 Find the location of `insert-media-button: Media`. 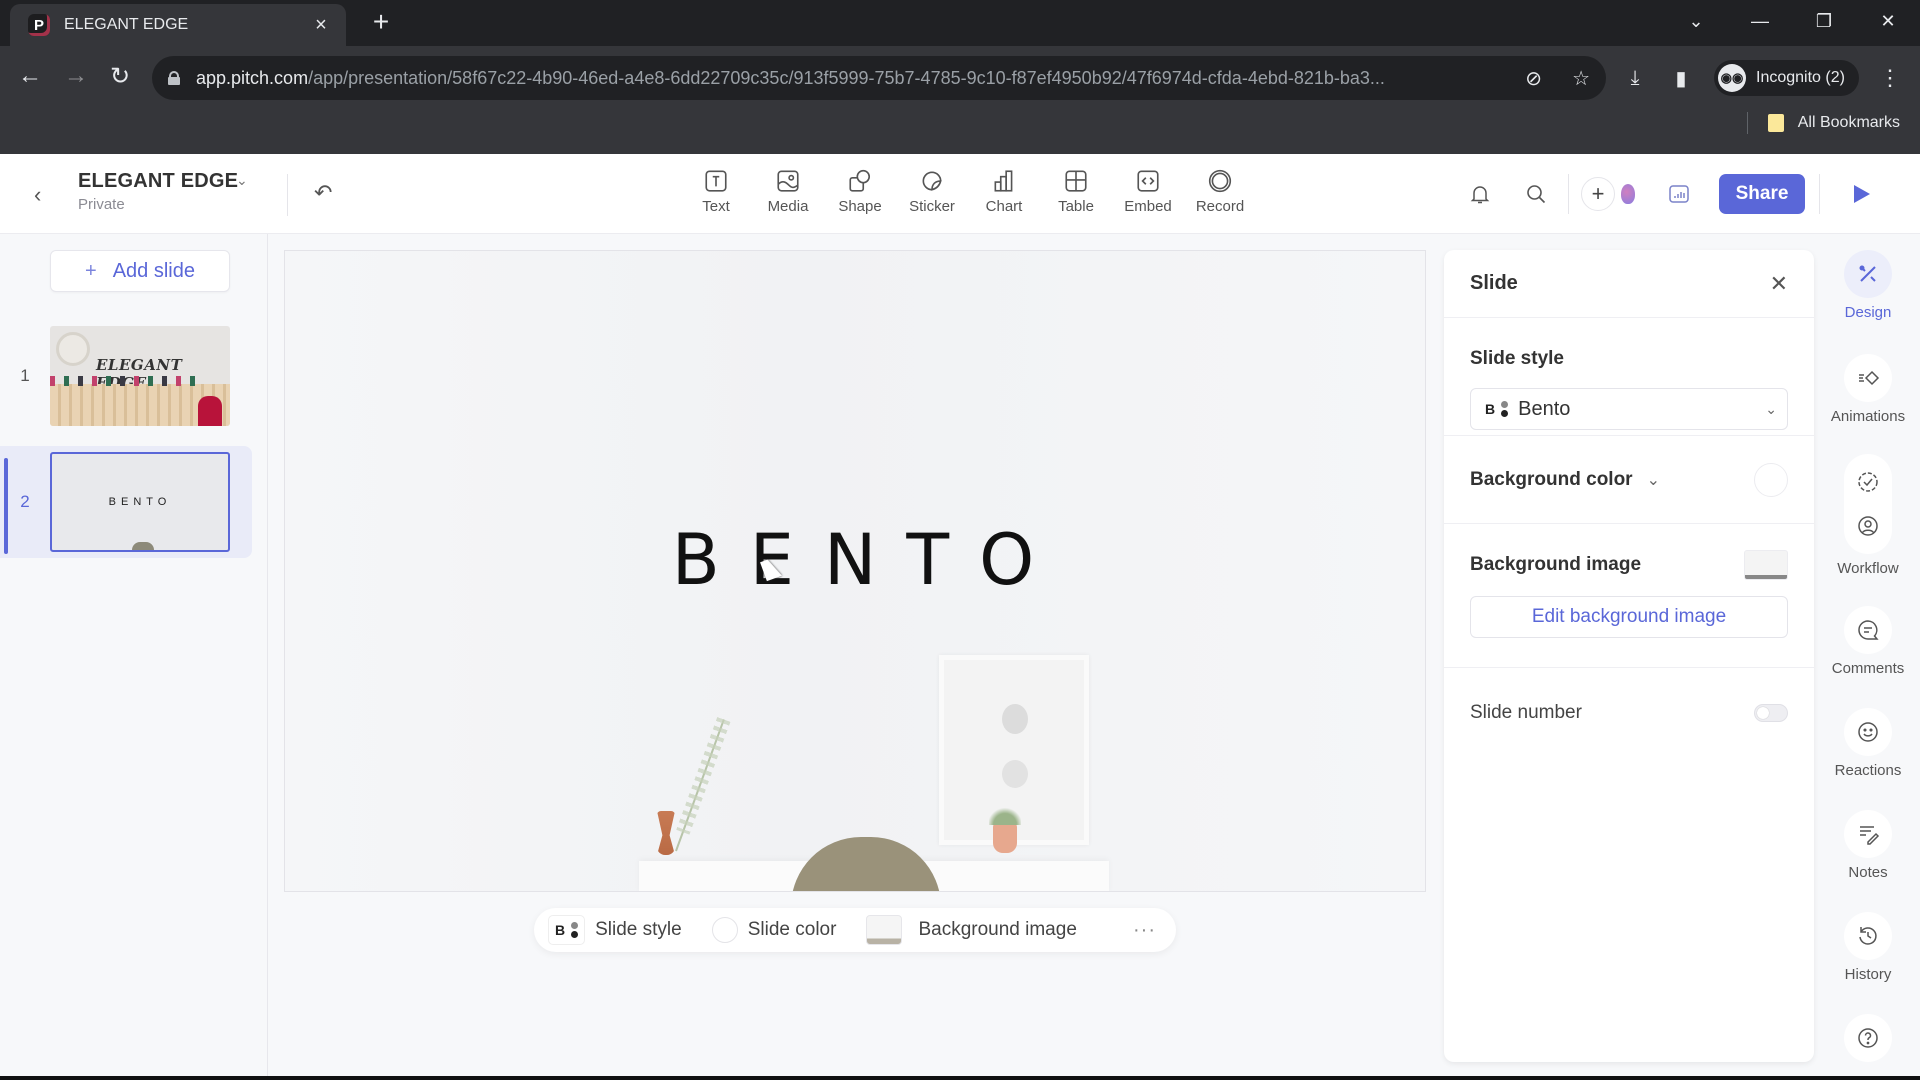

insert-media-button: Media is located at coordinates (788, 191).